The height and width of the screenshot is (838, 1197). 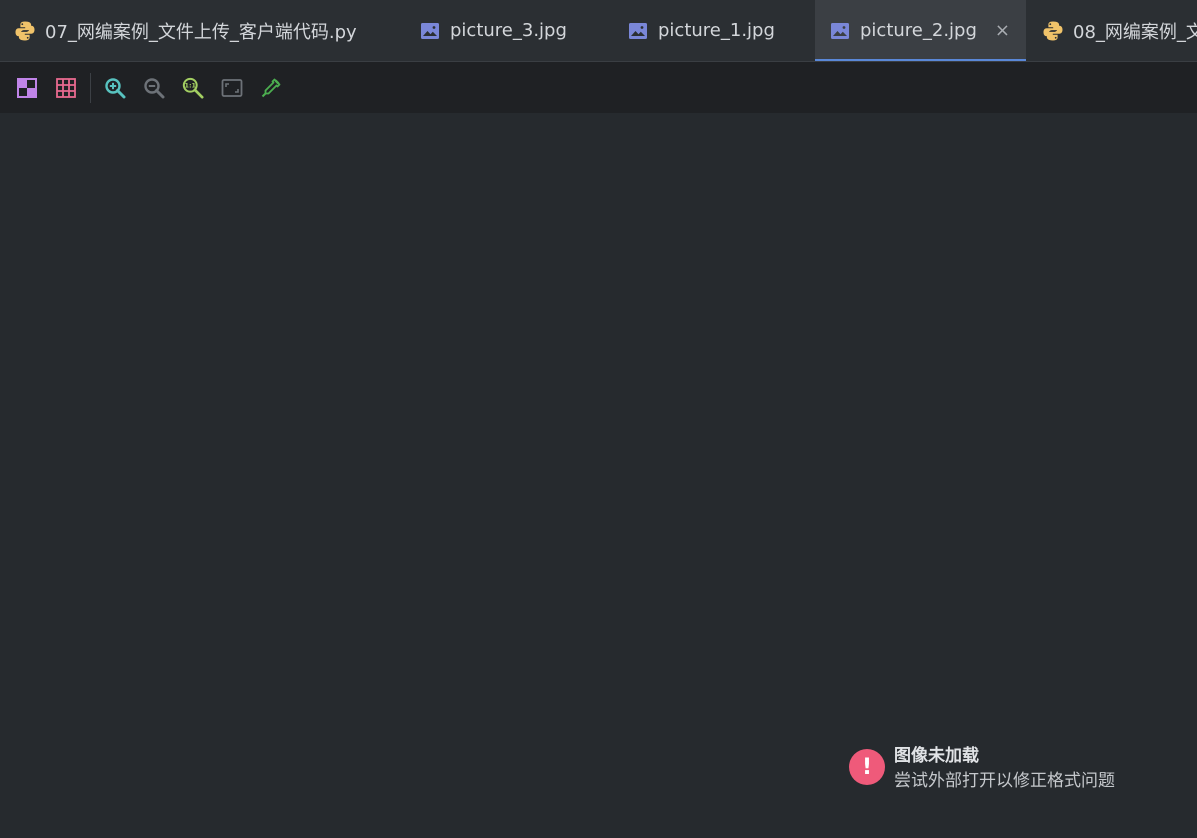 I want to click on image-load-error-notice: ! 图像未加载 尝试外部打开以修正格式问题, so click(x=982, y=769).